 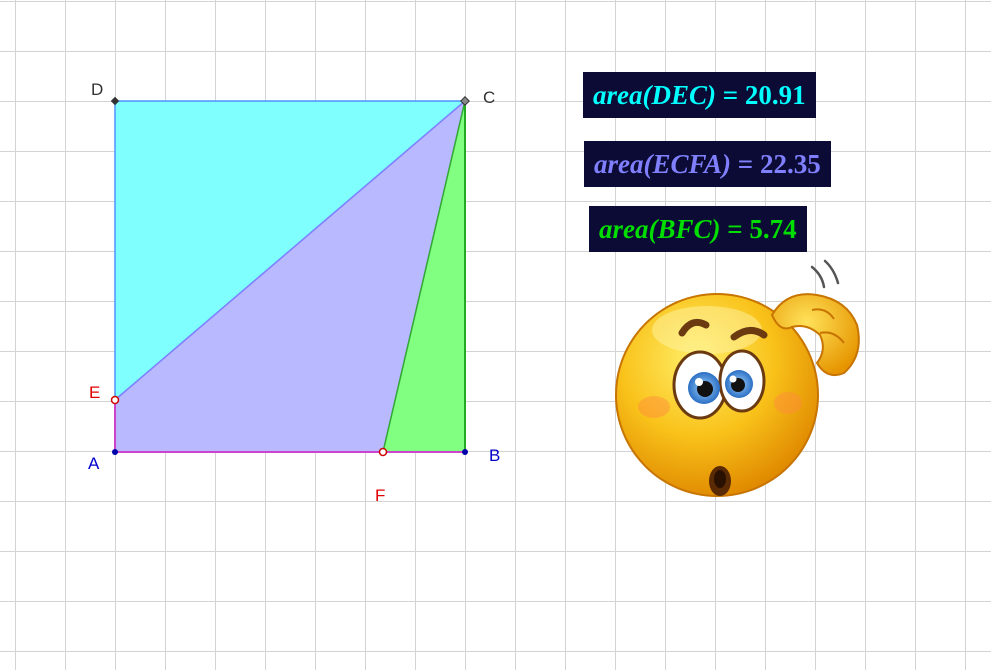 What do you see at coordinates (489, 97) in the screenshot?
I see `label-c: C` at bounding box center [489, 97].